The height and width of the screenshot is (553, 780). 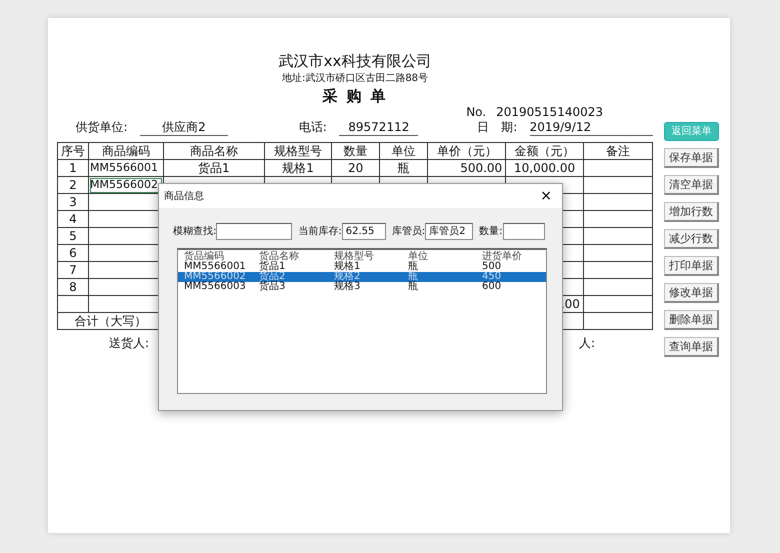 I want to click on field-value: 89572112, so click(x=378, y=128).